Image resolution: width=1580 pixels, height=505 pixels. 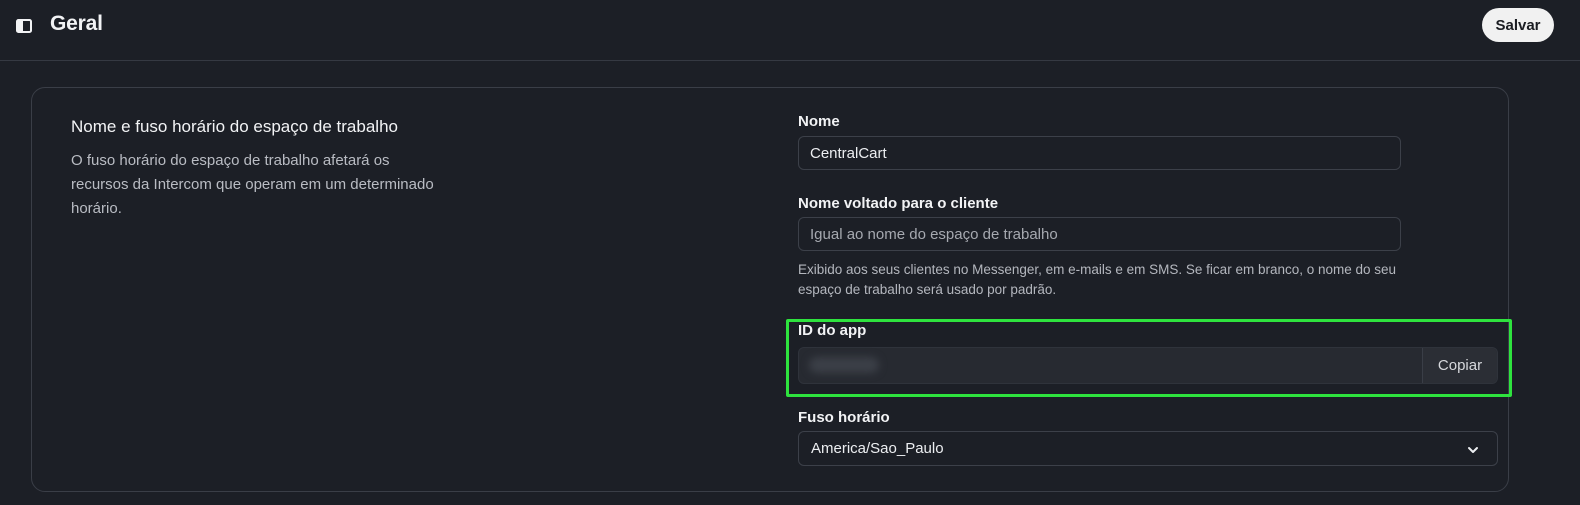 What do you see at coordinates (790, 30) in the screenshot?
I see `top-bar: Geral Salvar` at bounding box center [790, 30].